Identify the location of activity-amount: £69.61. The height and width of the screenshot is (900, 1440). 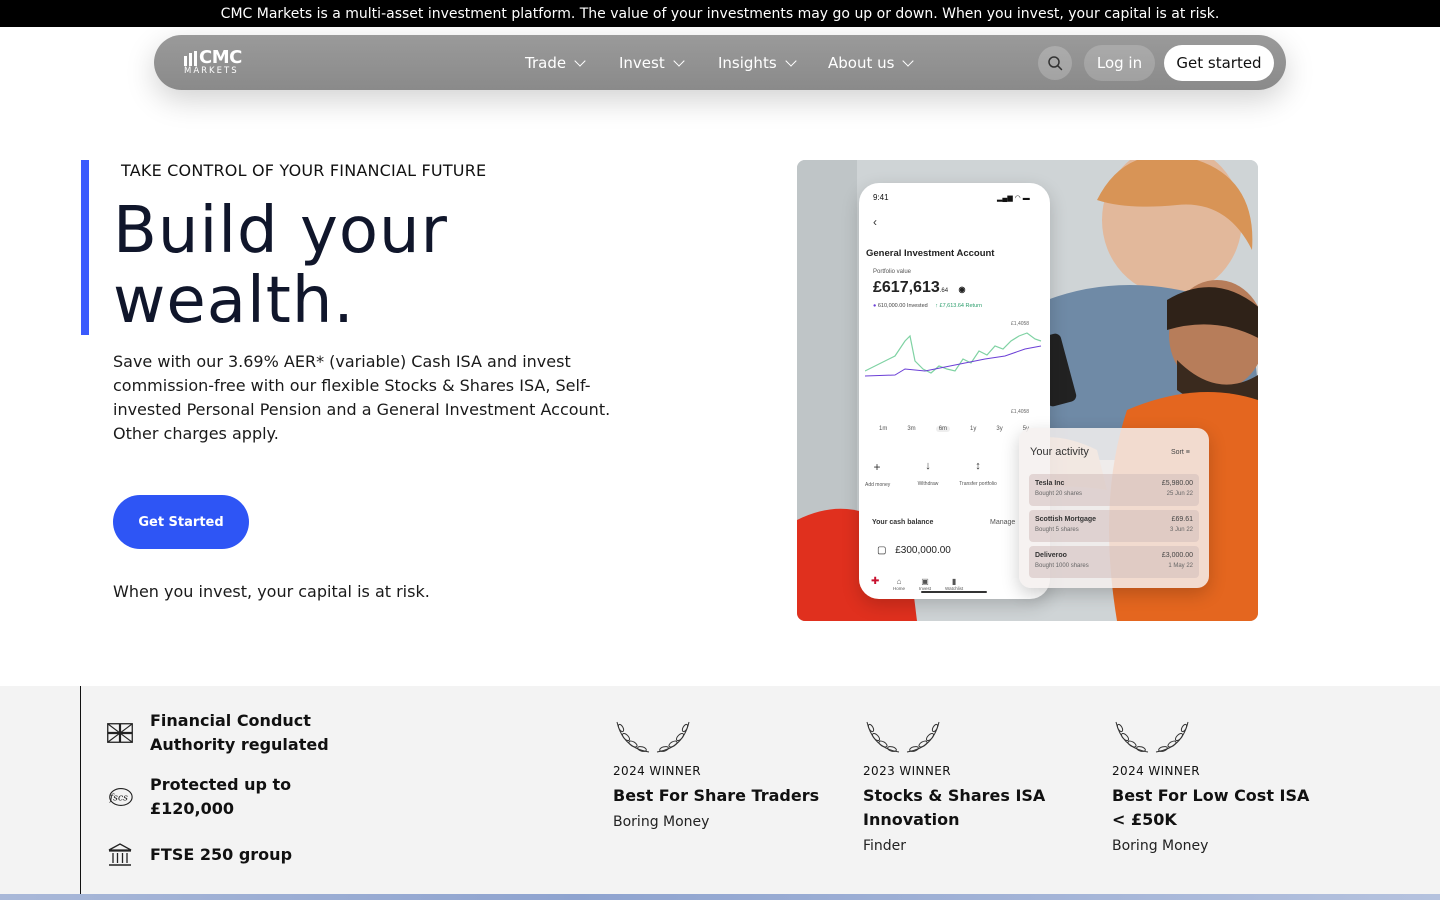
(1182, 519).